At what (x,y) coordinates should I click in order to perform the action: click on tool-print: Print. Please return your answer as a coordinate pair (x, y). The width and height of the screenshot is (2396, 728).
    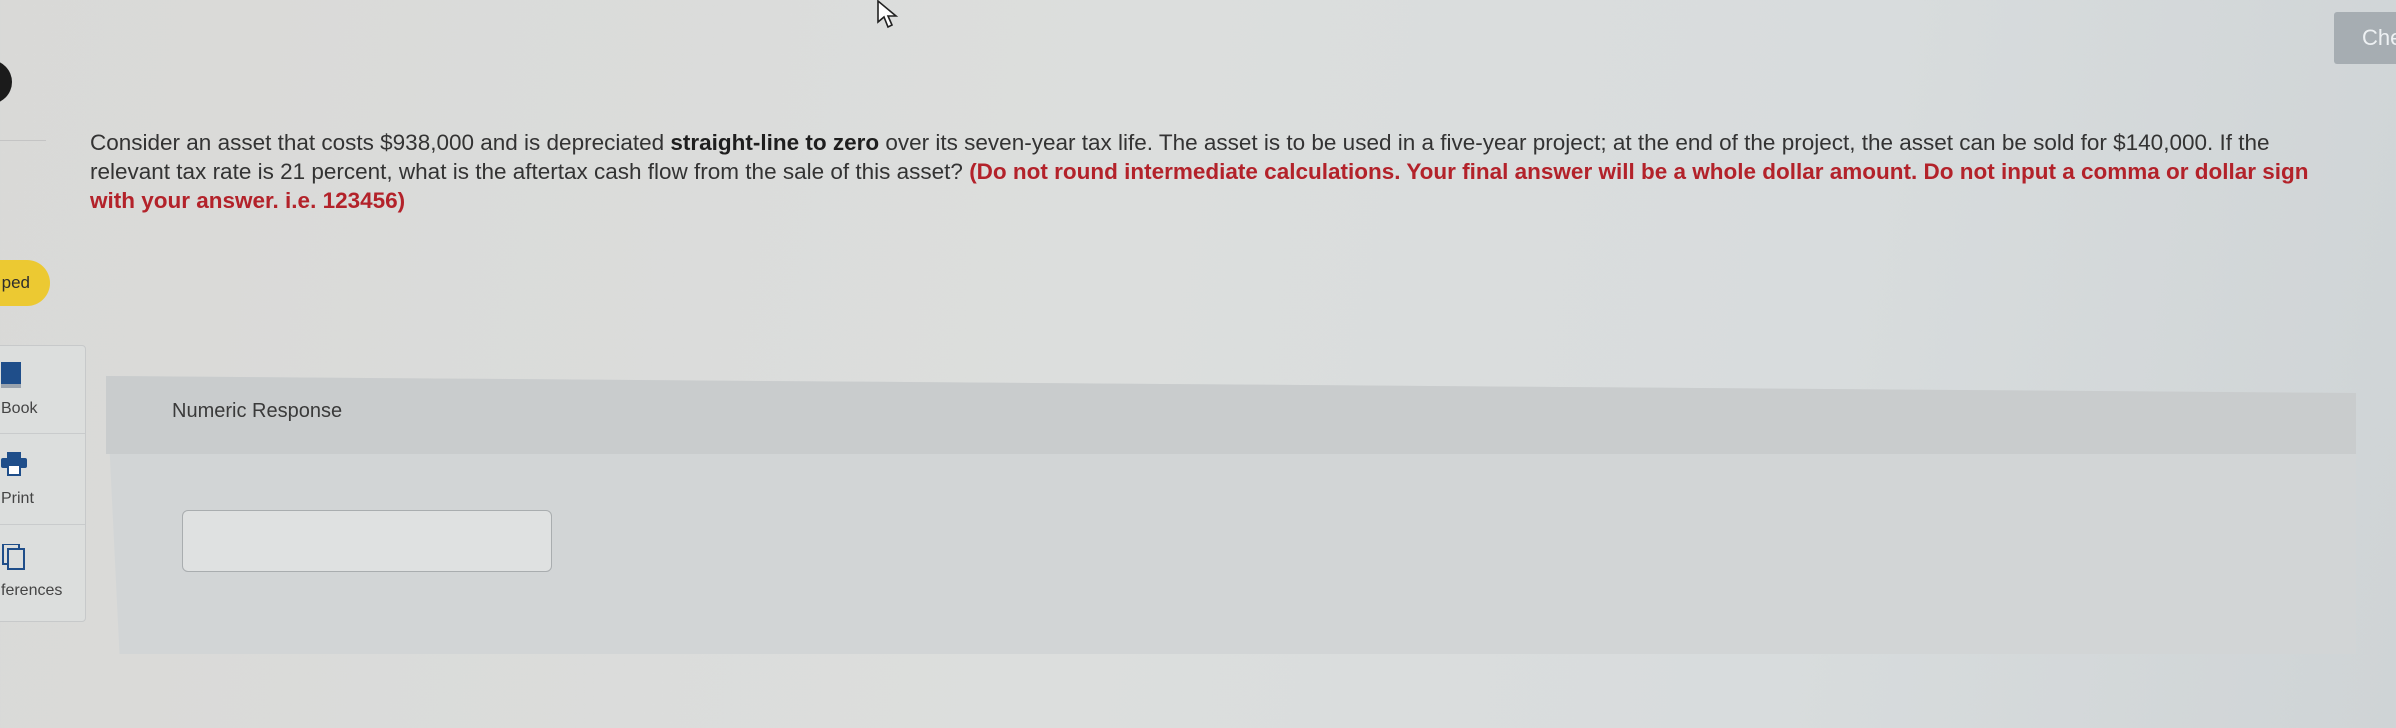
    Looking at the image, I should click on (42, 477).